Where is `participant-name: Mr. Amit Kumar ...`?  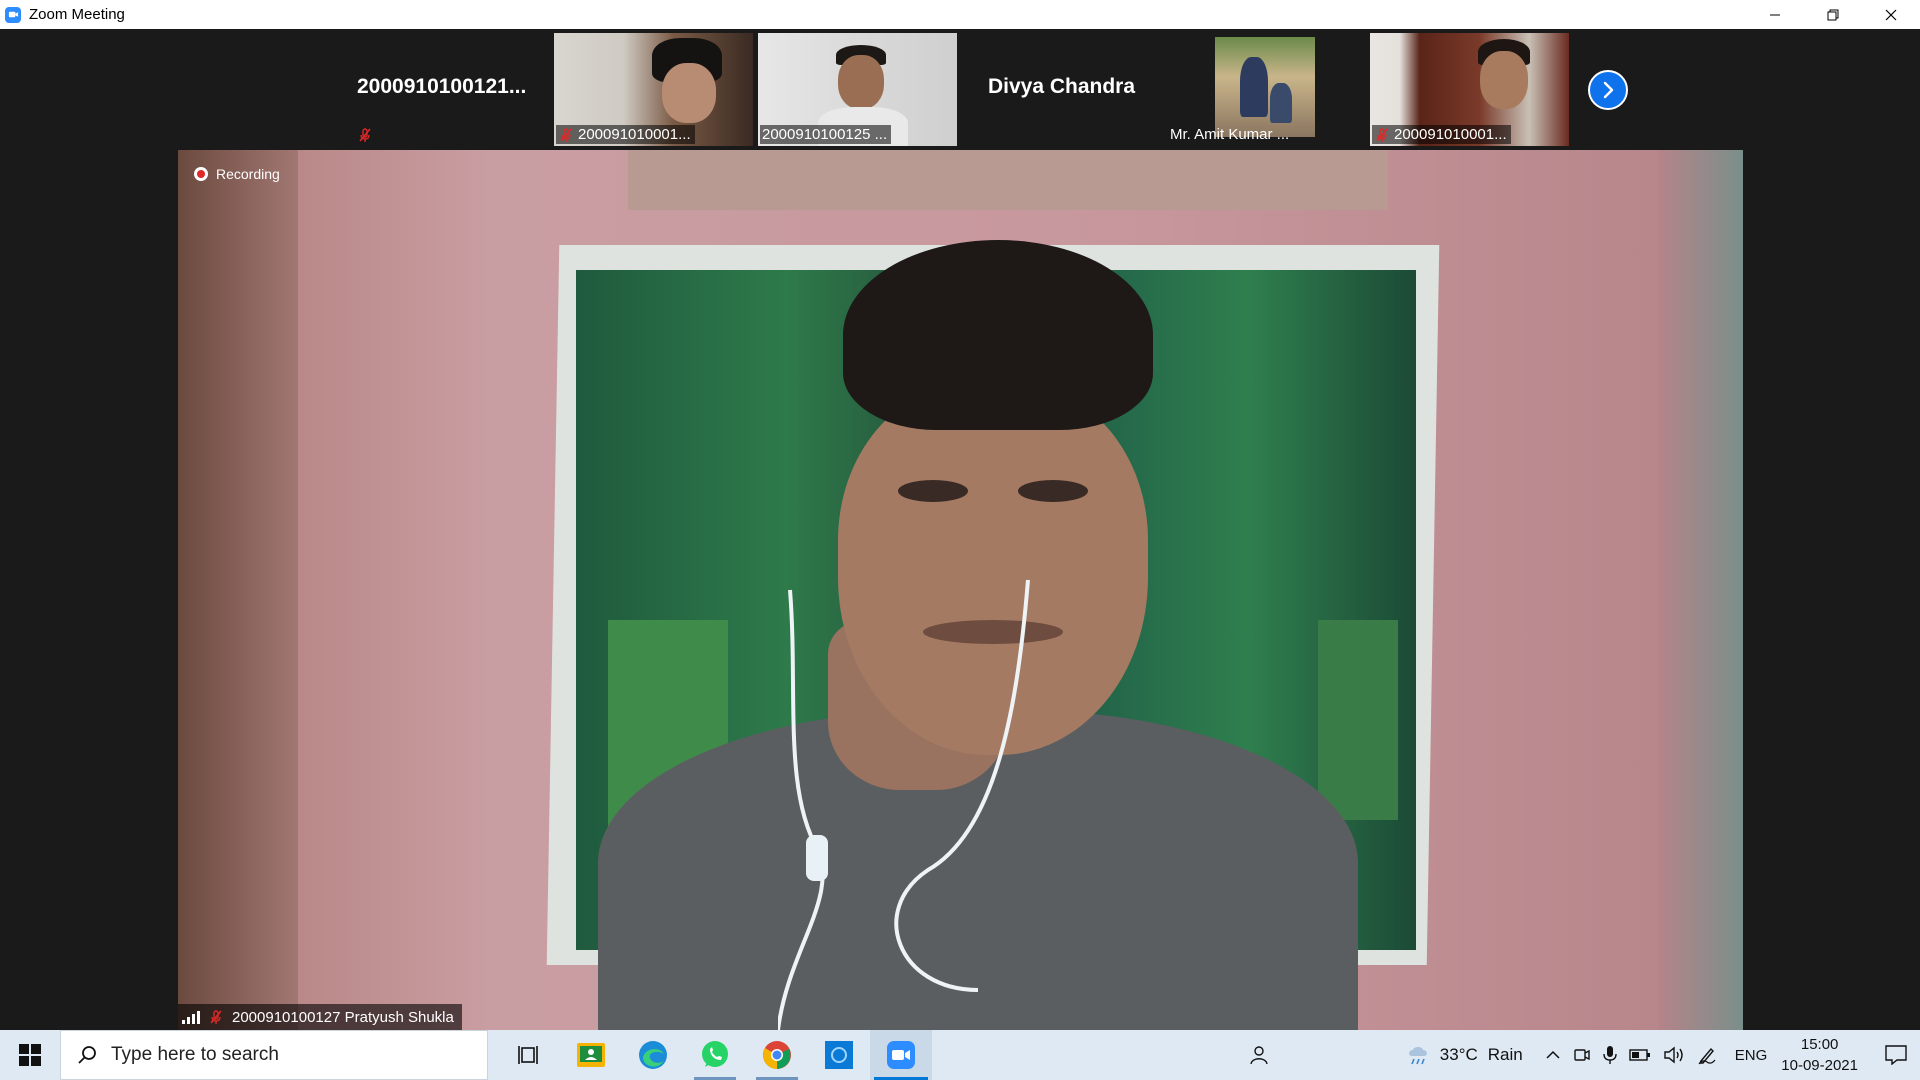
participant-name: Mr. Amit Kumar ... is located at coordinates (1230, 134).